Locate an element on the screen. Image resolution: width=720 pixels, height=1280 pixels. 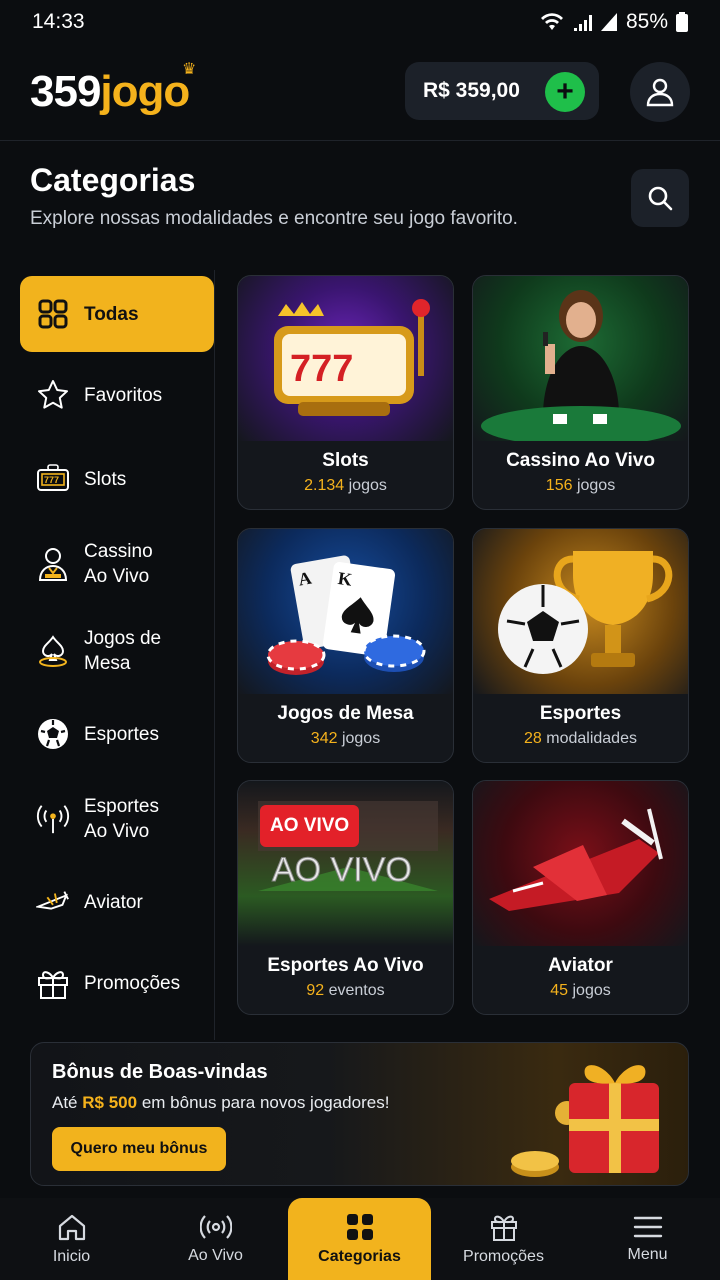
sidebar-item-label: Aviator is located at coordinates (113, 902).